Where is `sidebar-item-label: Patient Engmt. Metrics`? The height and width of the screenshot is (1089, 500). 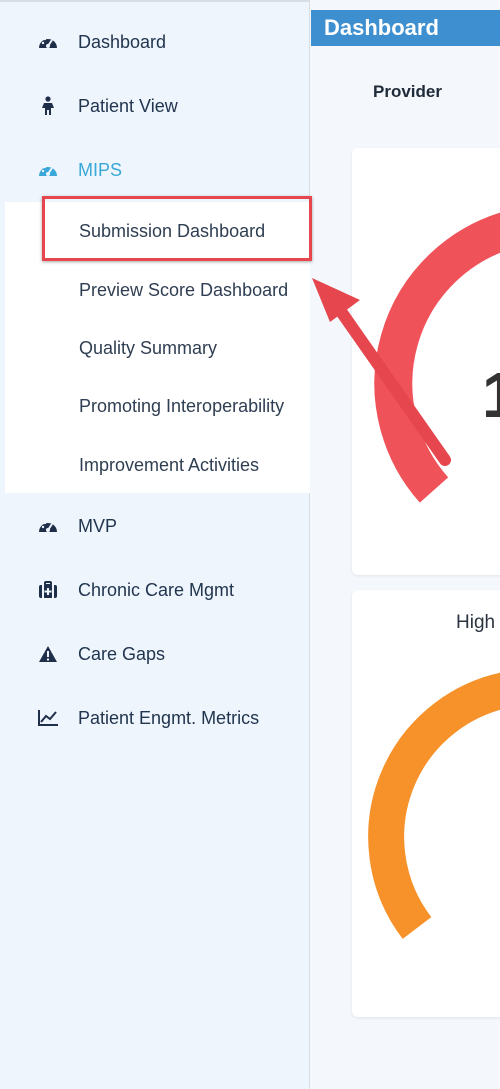
sidebar-item-label: Patient Engmt. Metrics is located at coordinates (169, 717).